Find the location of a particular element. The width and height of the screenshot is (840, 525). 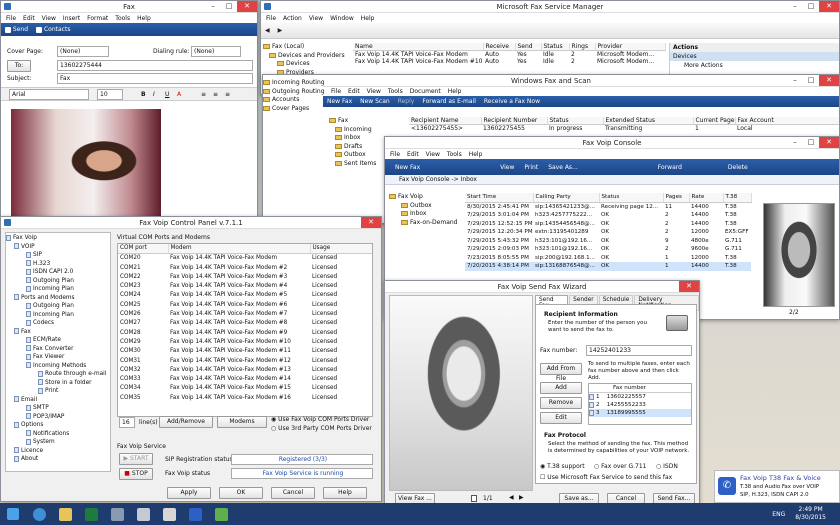

italic-button: I is located at coordinates (154, 94).